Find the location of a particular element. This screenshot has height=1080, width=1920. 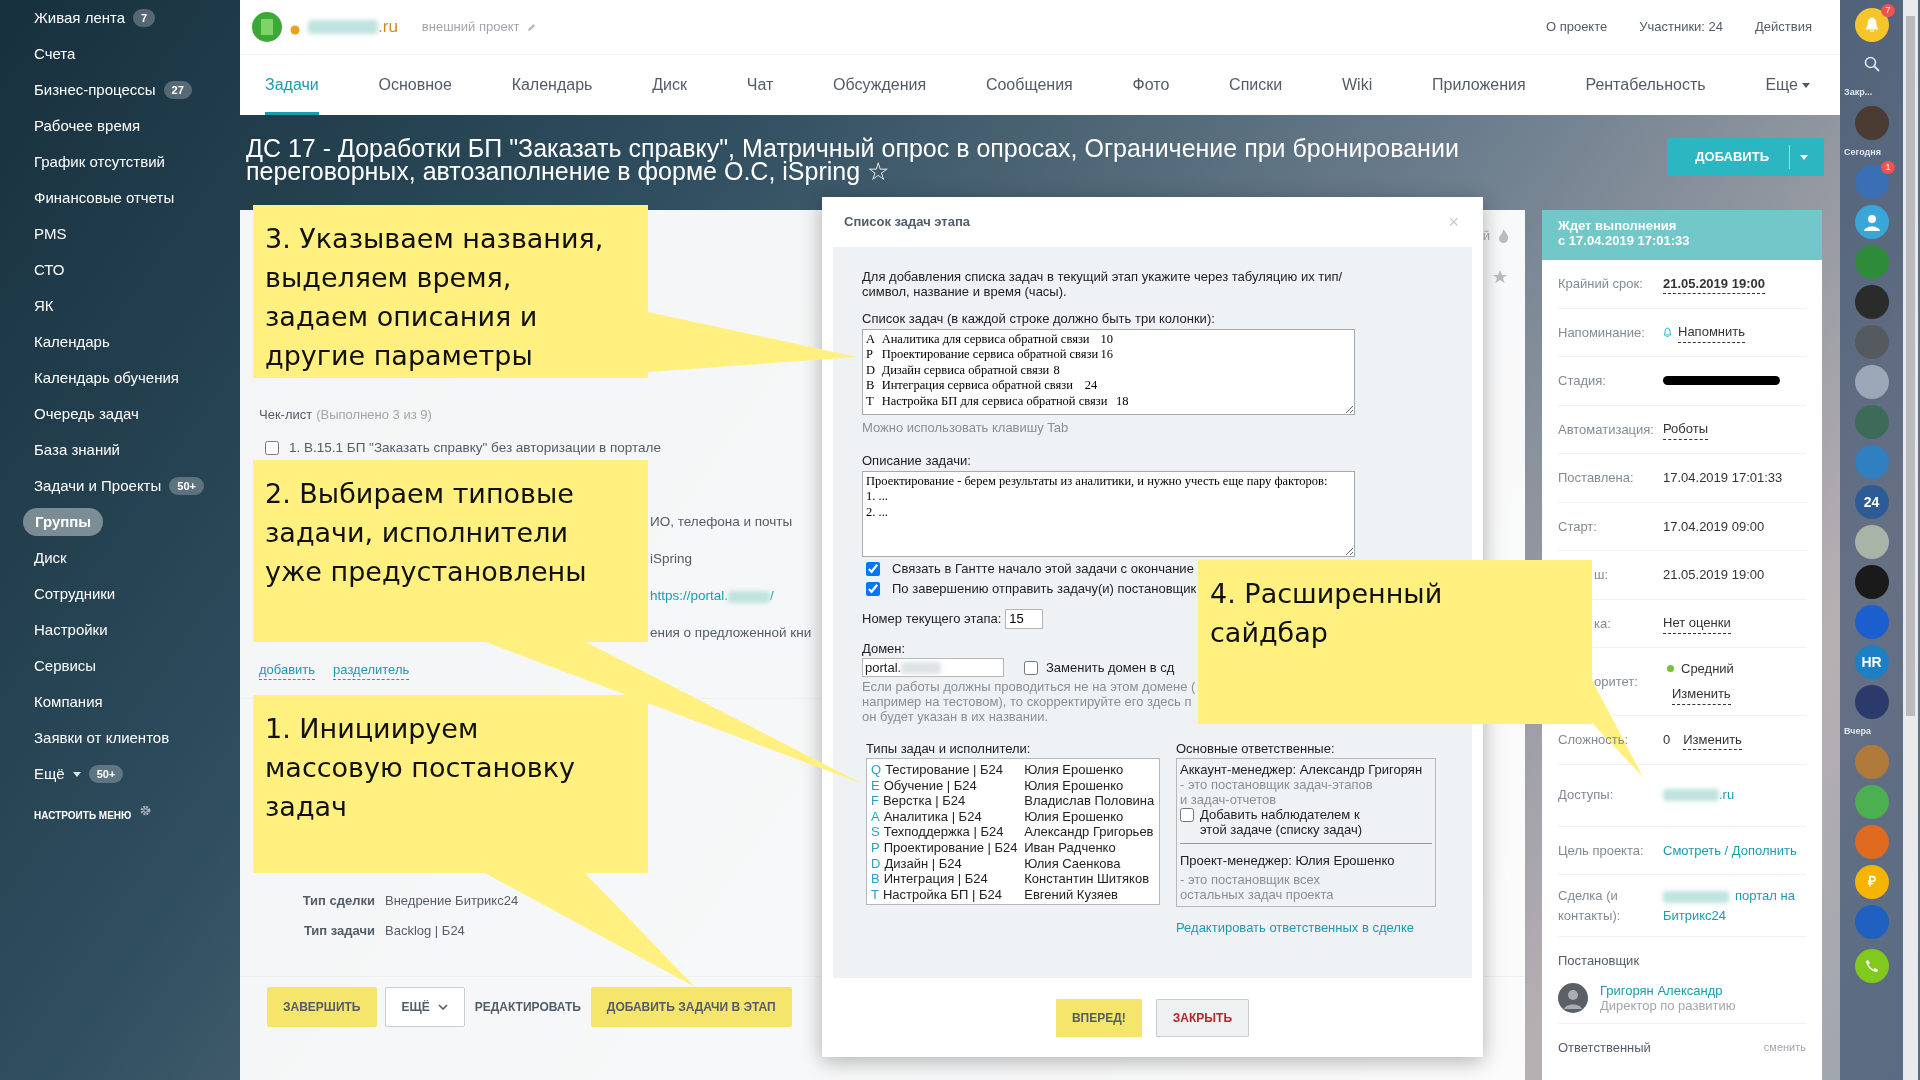

tab: Обсуждения is located at coordinates (880, 85).